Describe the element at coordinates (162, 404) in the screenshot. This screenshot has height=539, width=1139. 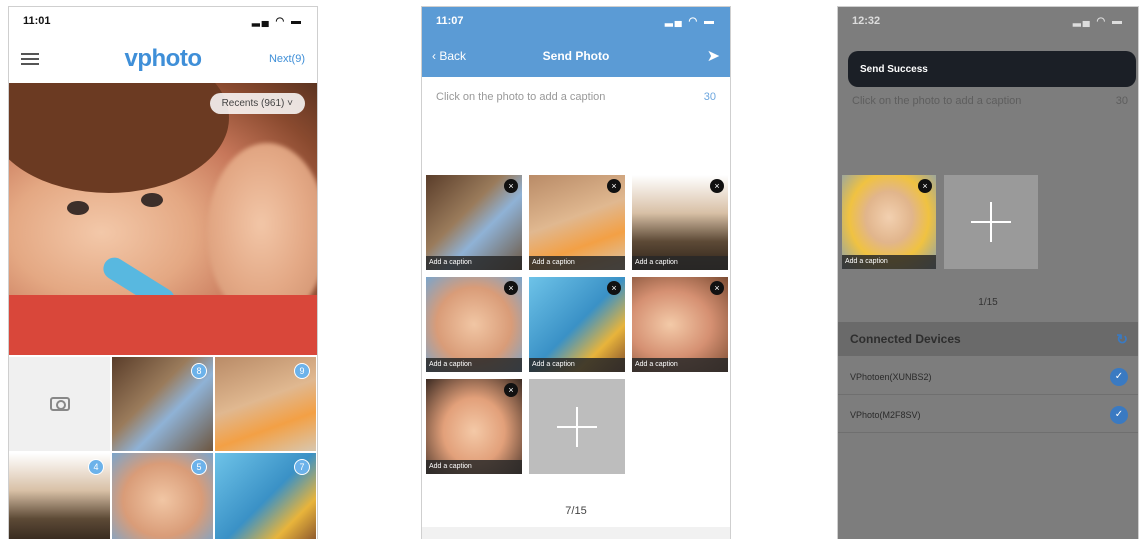
I see `grid-photo: 8` at that location.